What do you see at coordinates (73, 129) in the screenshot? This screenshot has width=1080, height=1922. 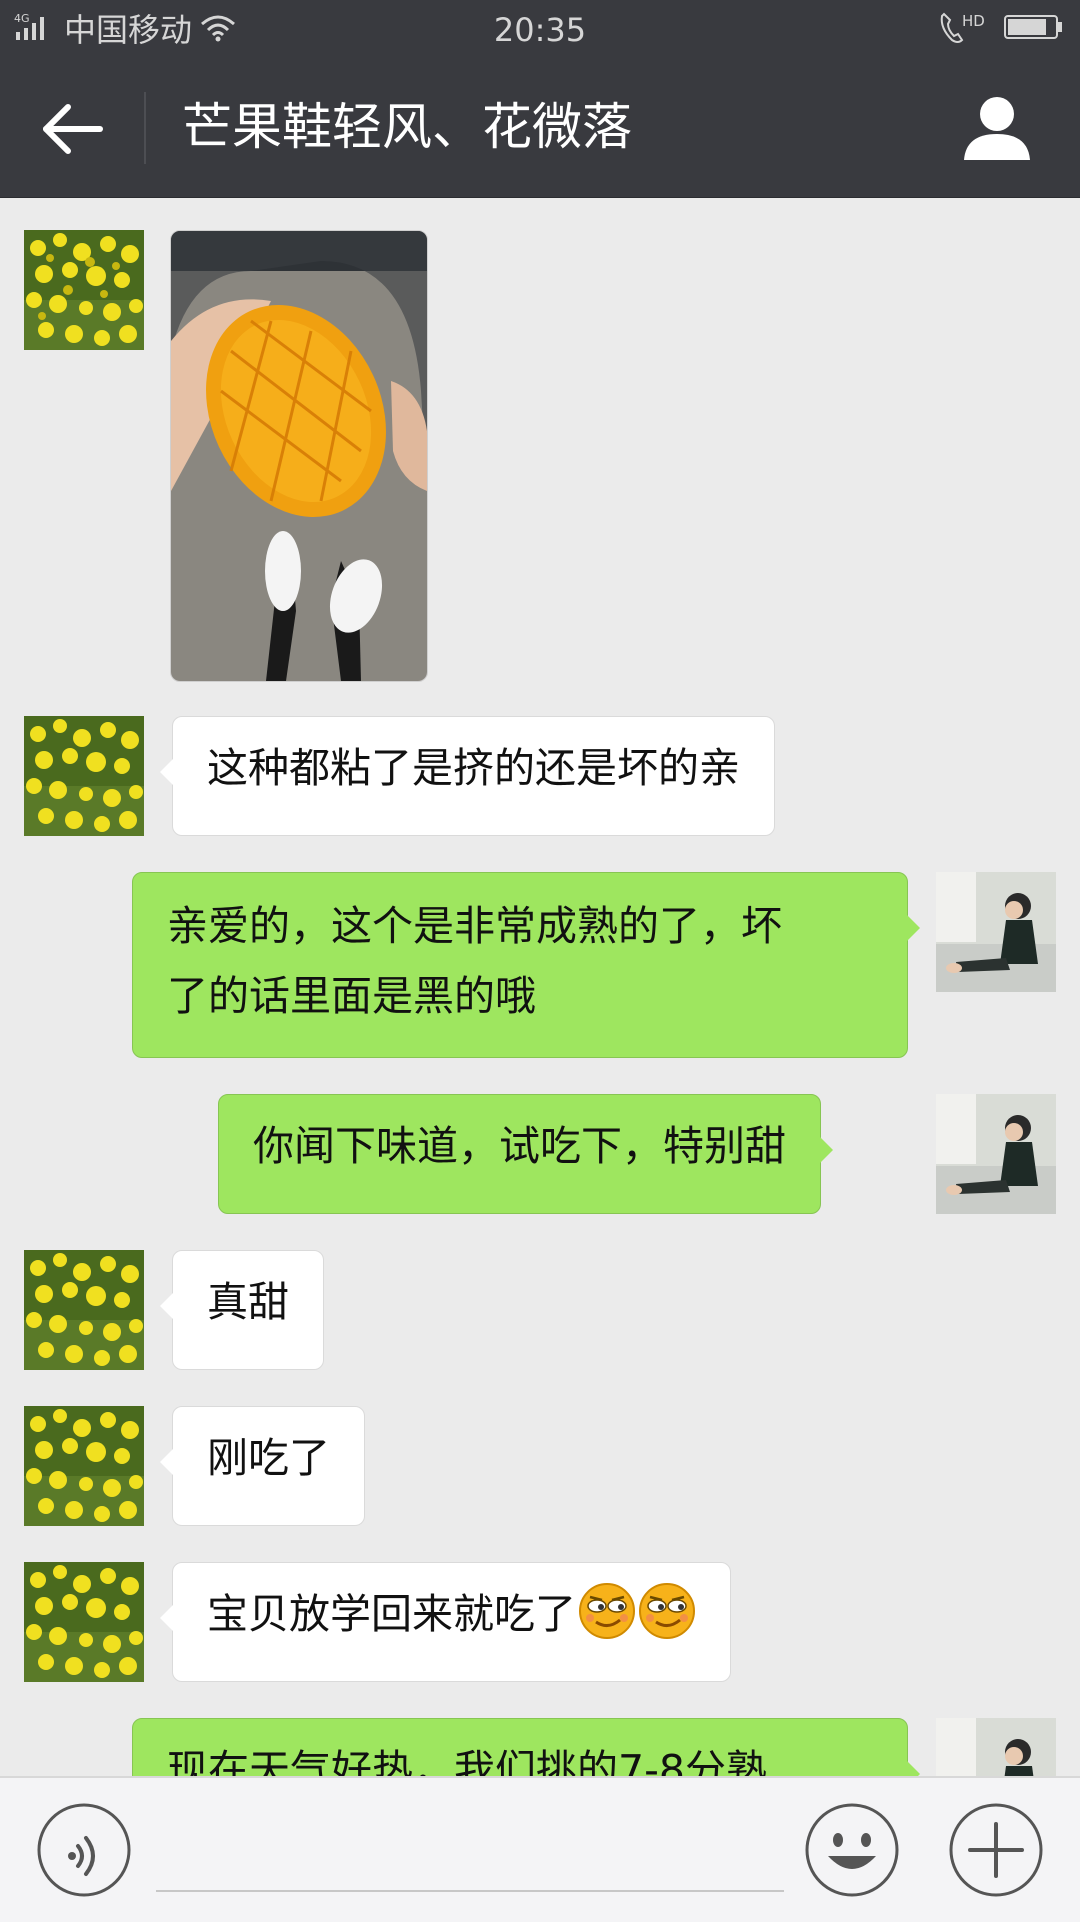 I see `back-arrow-icon` at bounding box center [73, 129].